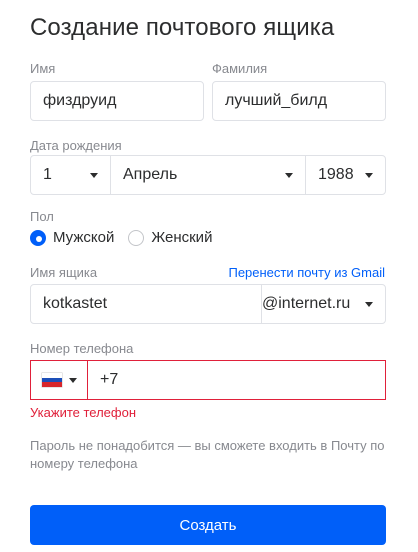 Image resolution: width=418 pixels, height=552 pixels. I want to click on birth-year-select: 1988, so click(345, 175).